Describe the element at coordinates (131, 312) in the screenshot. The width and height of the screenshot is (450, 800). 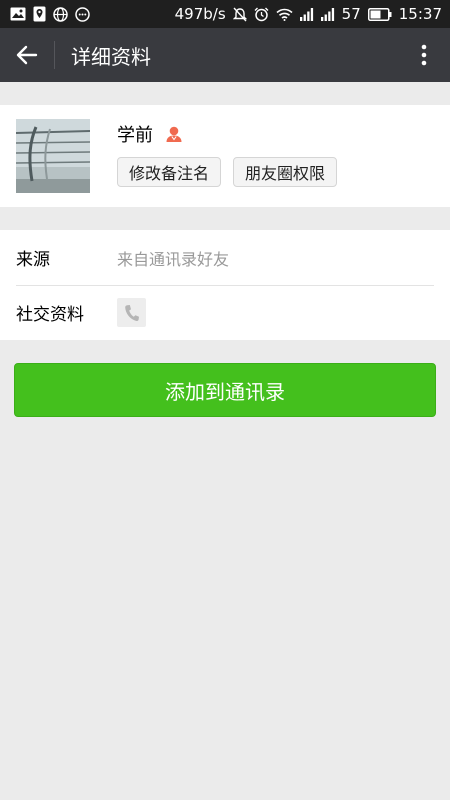
I see `phone-icon` at that location.